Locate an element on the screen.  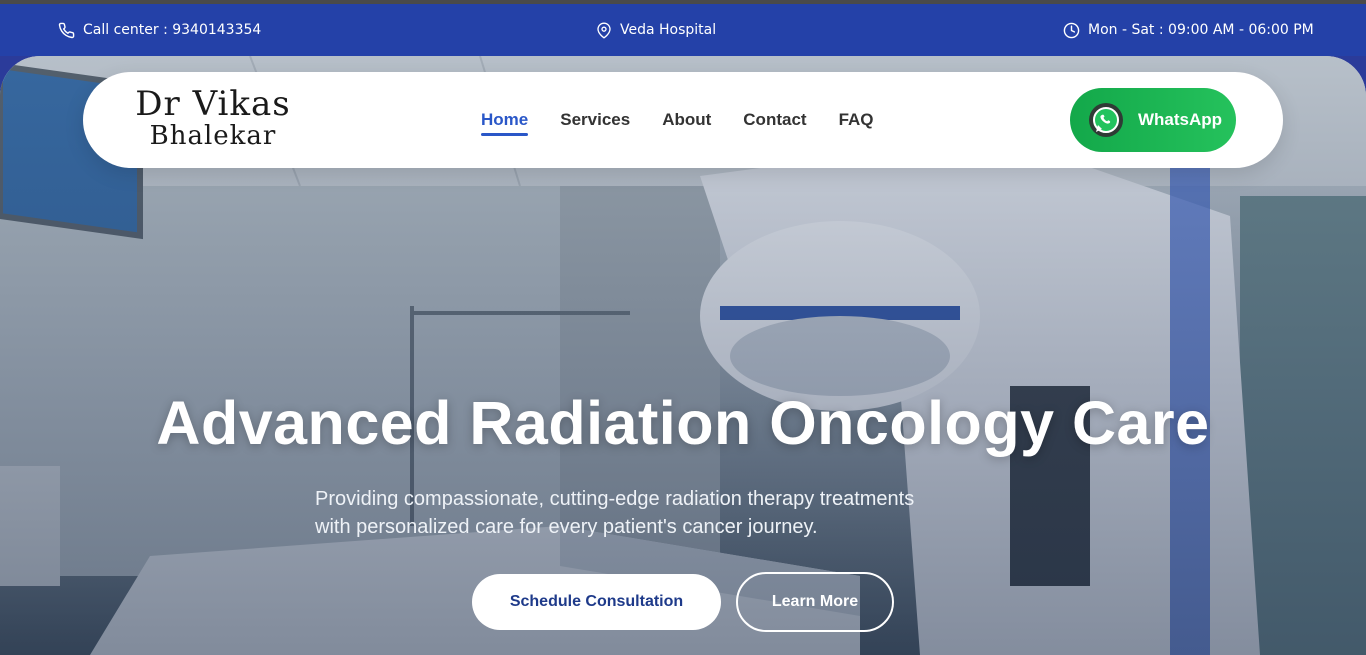
hero-title: Advanced Radiation Oncology Care is located at coordinates (683, 423).